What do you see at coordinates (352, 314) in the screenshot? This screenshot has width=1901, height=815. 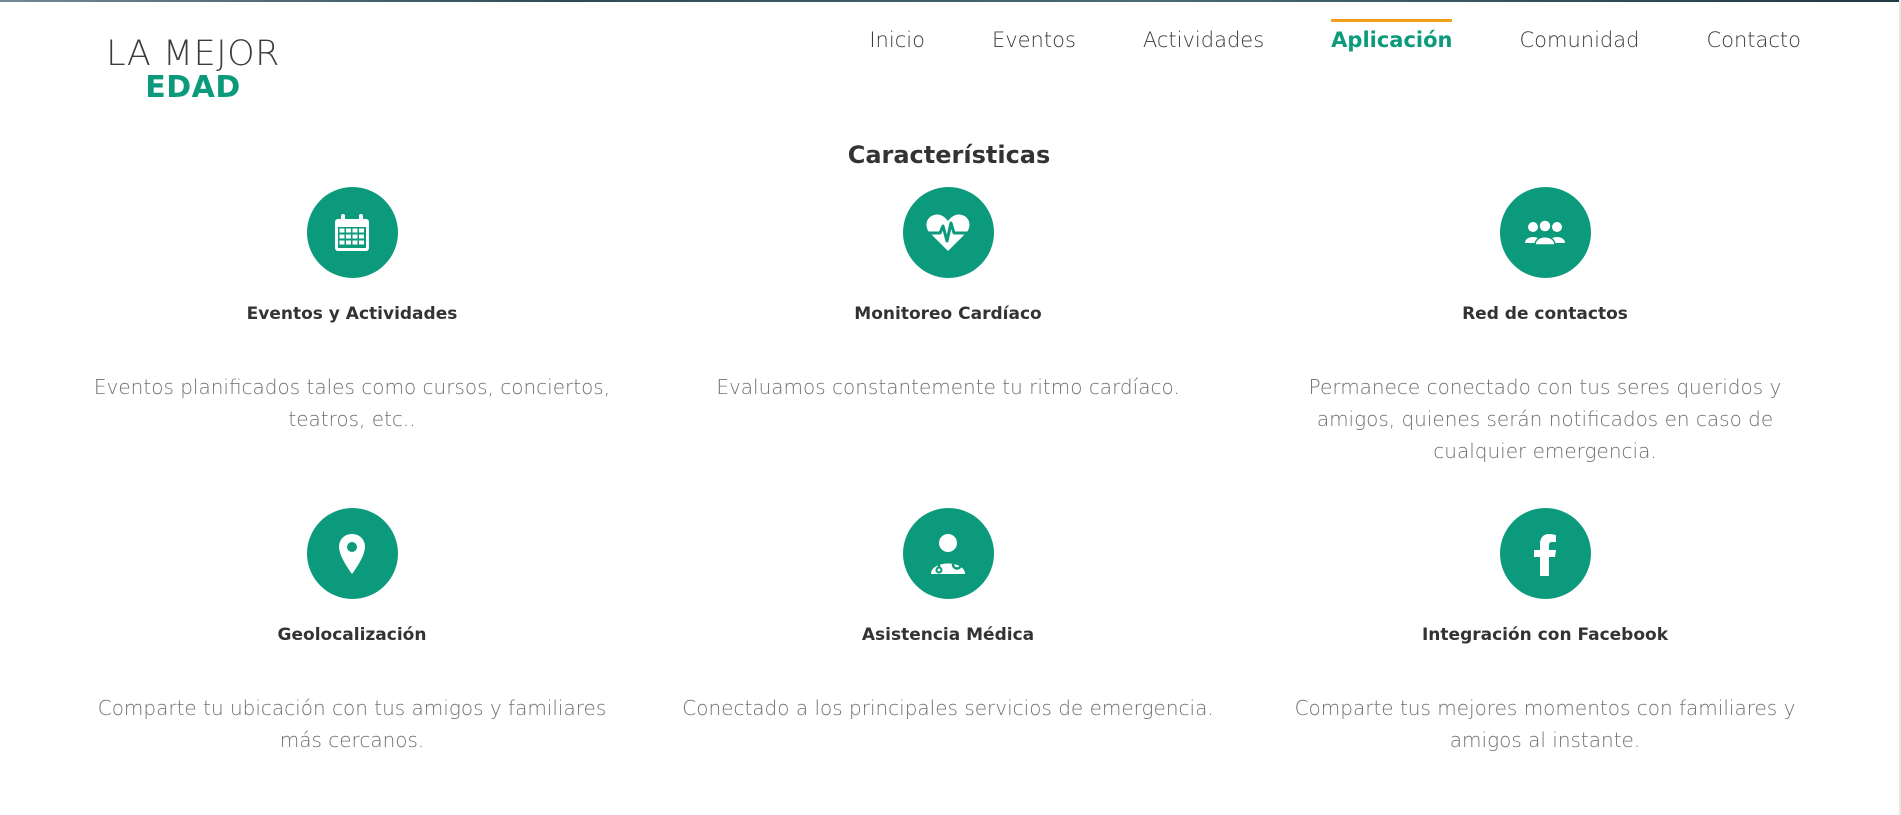 I see `feature-title: Eventos y Actividades` at bounding box center [352, 314].